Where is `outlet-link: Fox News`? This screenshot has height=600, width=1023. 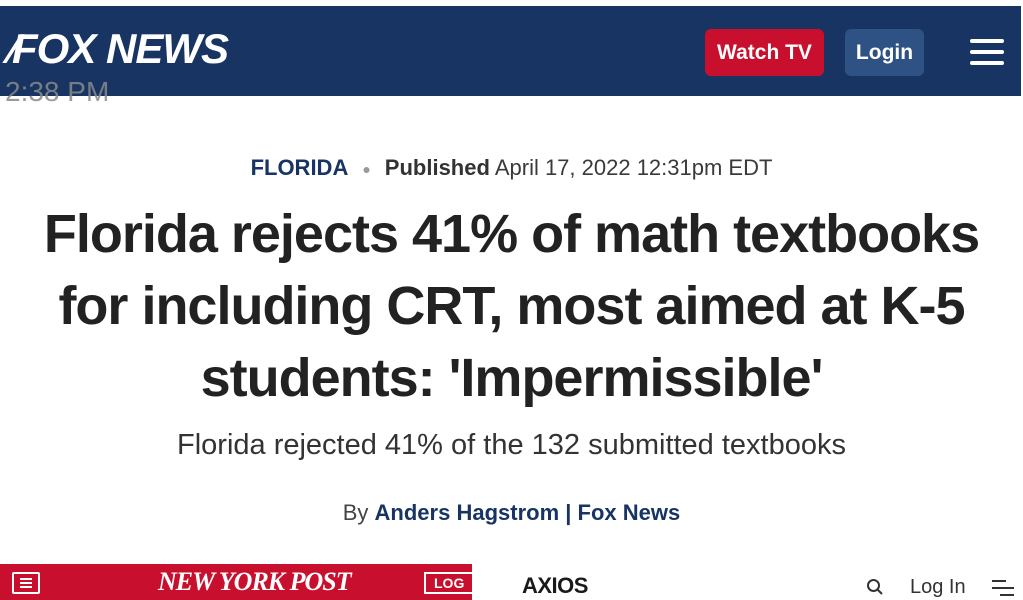 outlet-link: Fox News is located at coordinates (629, 512).